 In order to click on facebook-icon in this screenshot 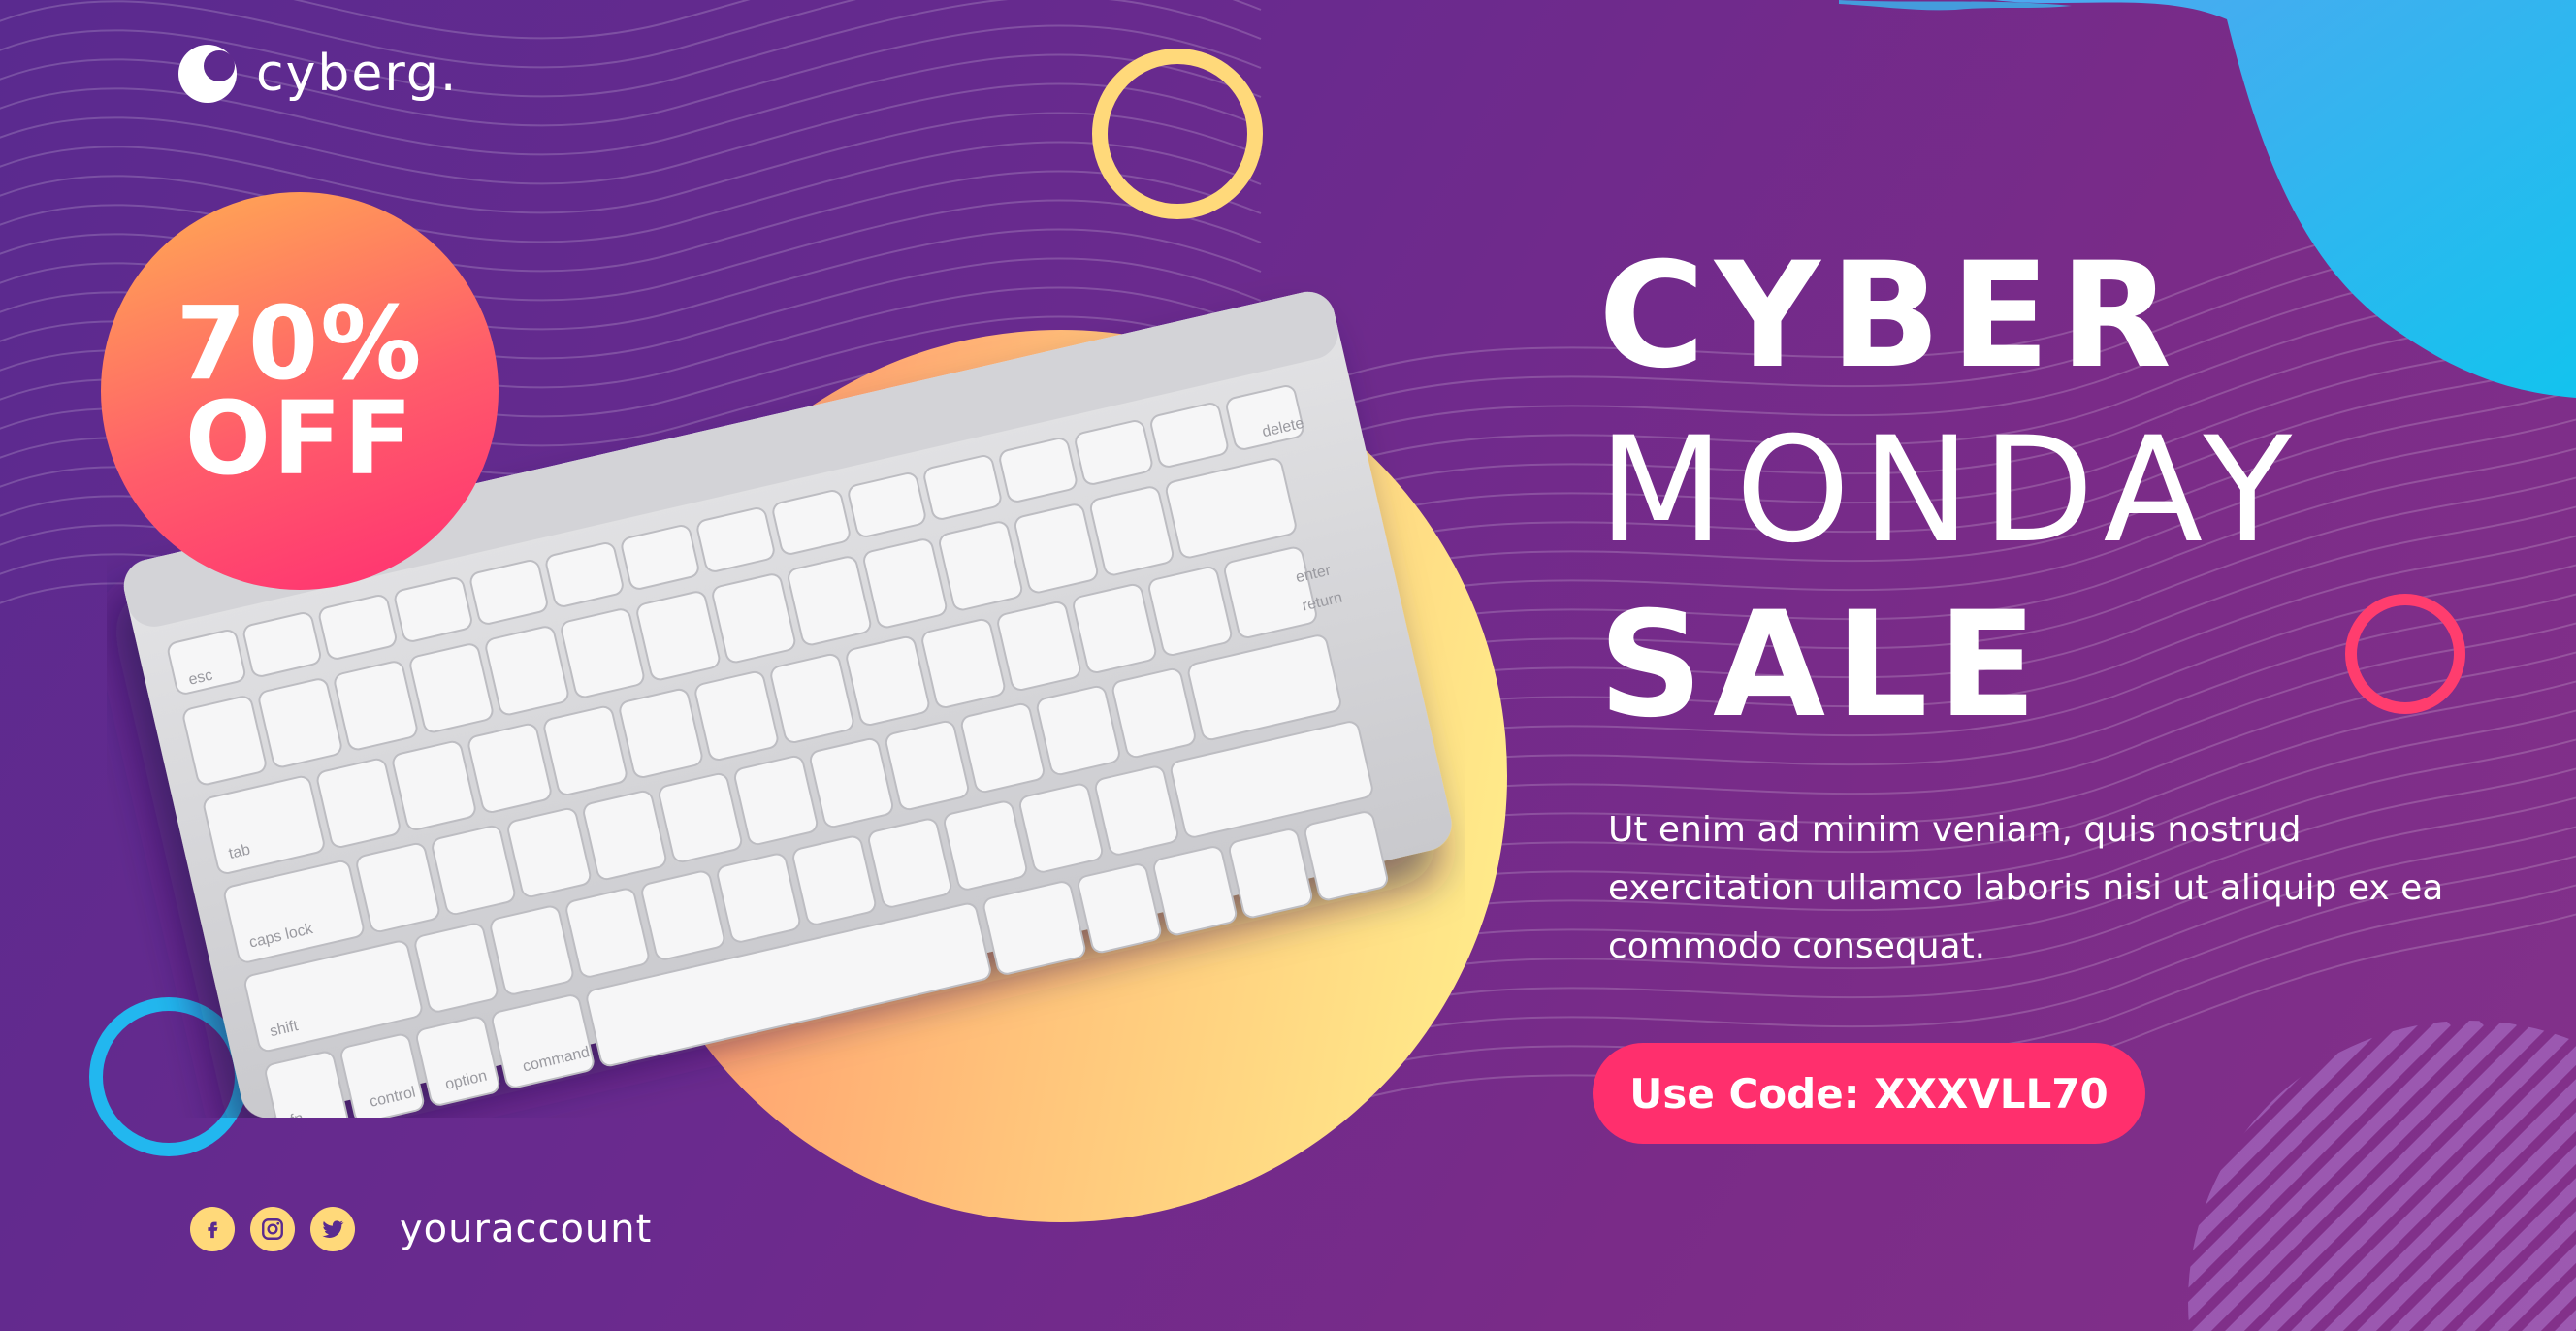, I will do `click(212, 1229)`.